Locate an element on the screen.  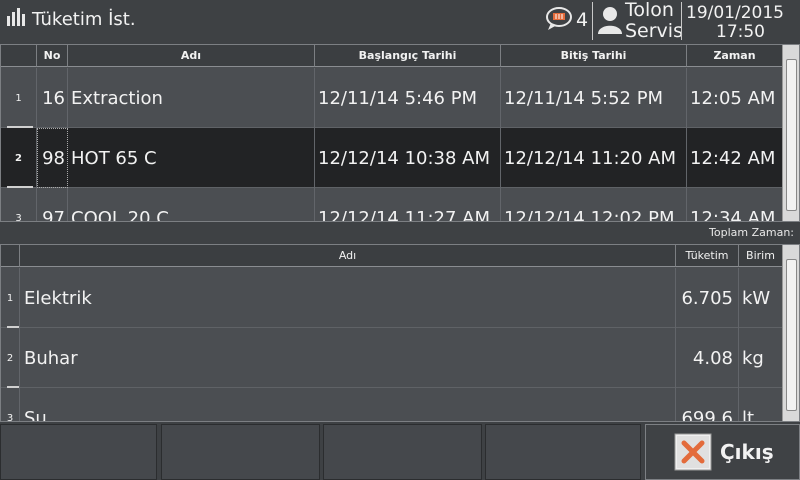
table-row: 3 Su 699.6 lt is located at coordinates (392, 405).